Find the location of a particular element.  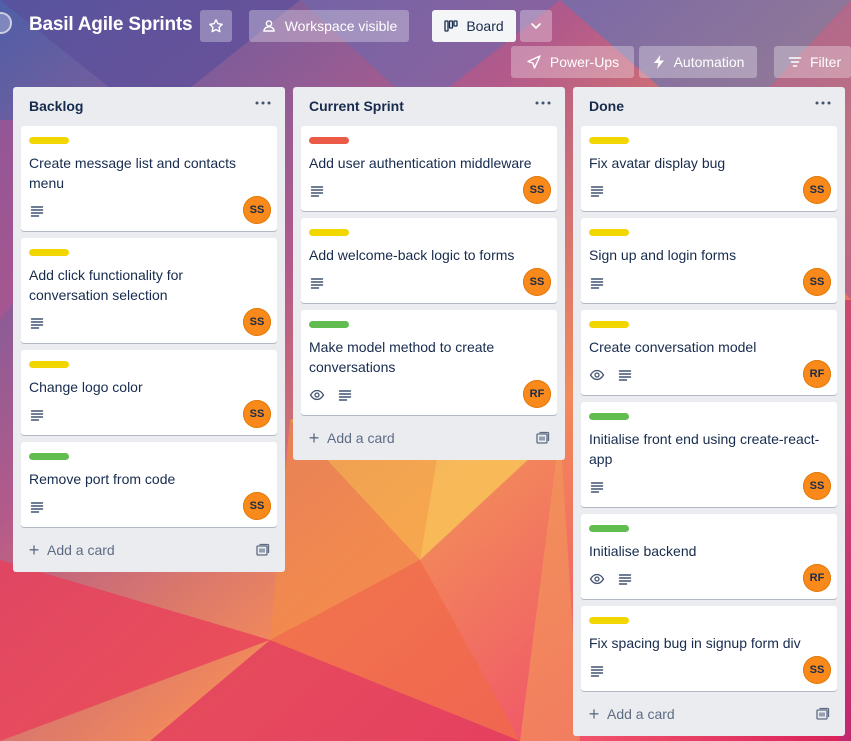

star-button is located at coordinates (216, 26).